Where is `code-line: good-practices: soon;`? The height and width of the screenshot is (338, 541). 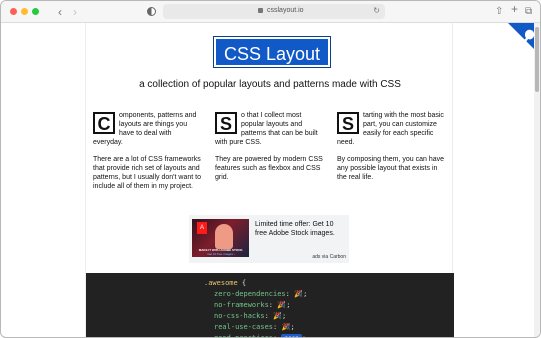
code-line: good-practices: soon; is located at coordinates (260, 335).